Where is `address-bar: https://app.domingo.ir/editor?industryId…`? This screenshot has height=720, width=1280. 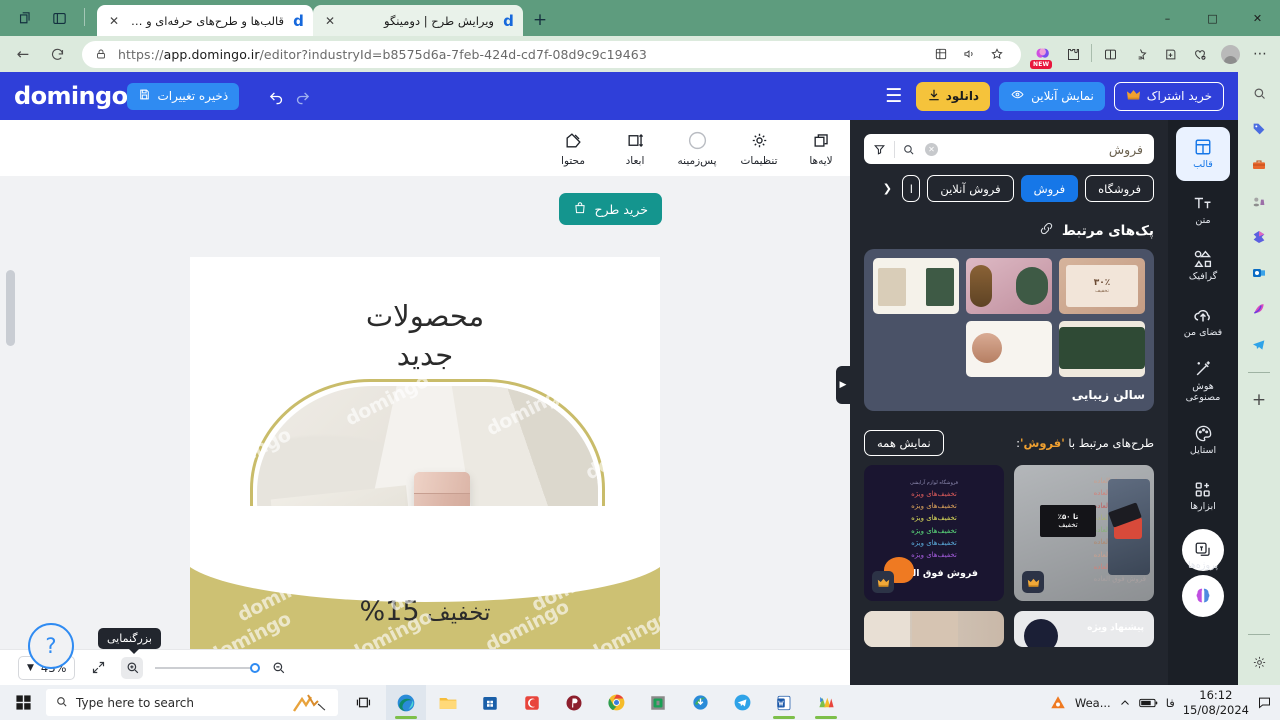 address-bar: https://app.domingo.ir/editor?industryId… is located at coordinates (551, 54).